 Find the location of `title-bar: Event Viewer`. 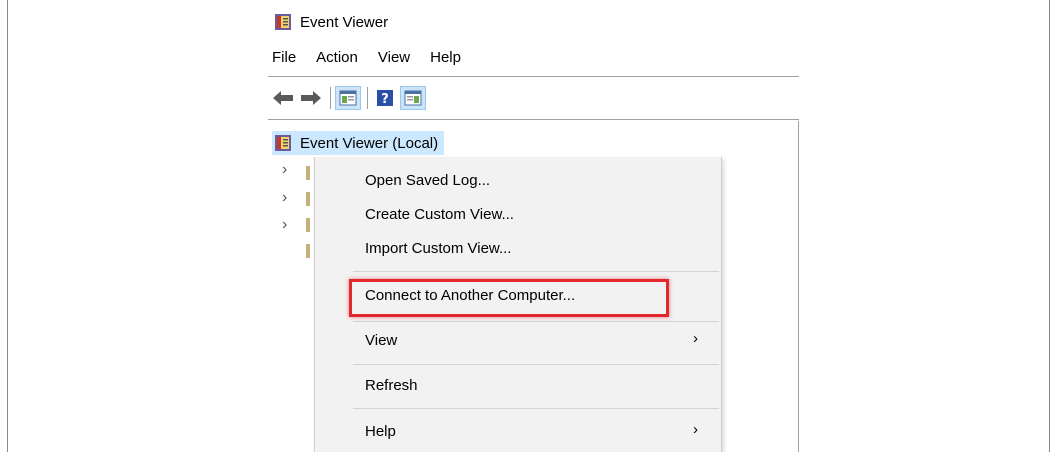

title-bar: Event Viewer is located at coordinates (331, 22).